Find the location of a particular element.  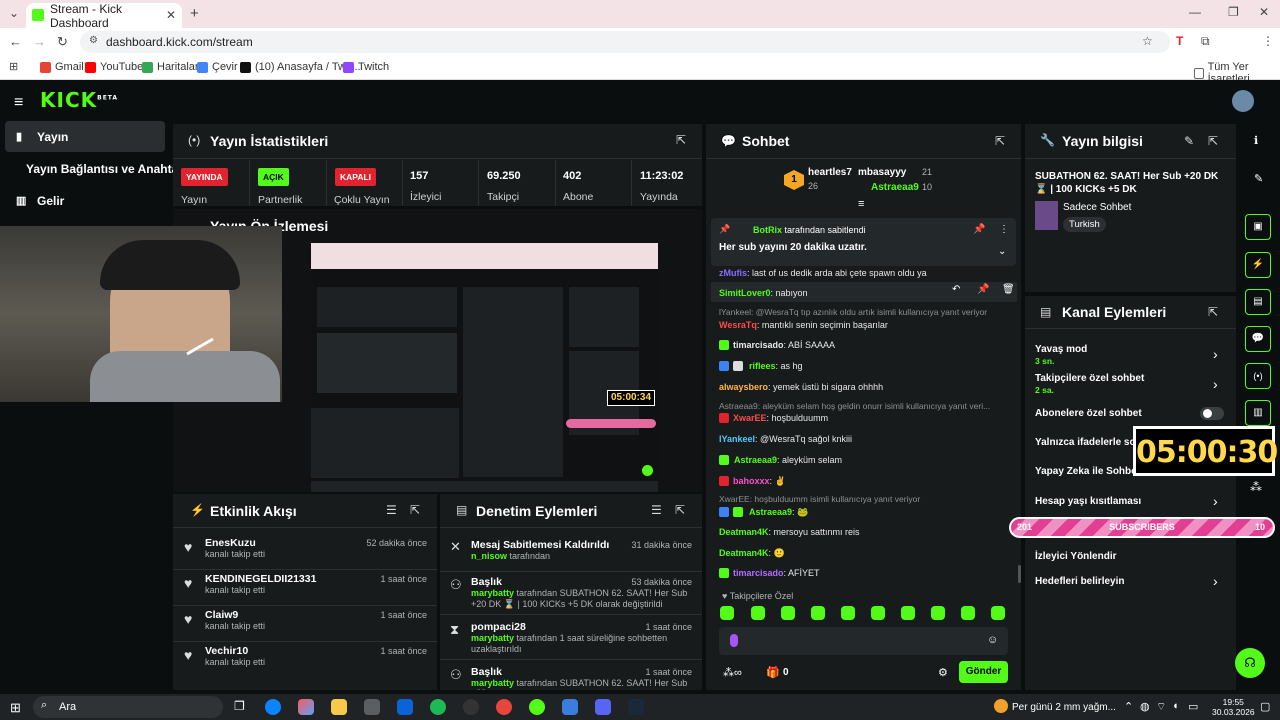

clock: 19:55 30.03.2026 is located at coordinates (1233, 707).